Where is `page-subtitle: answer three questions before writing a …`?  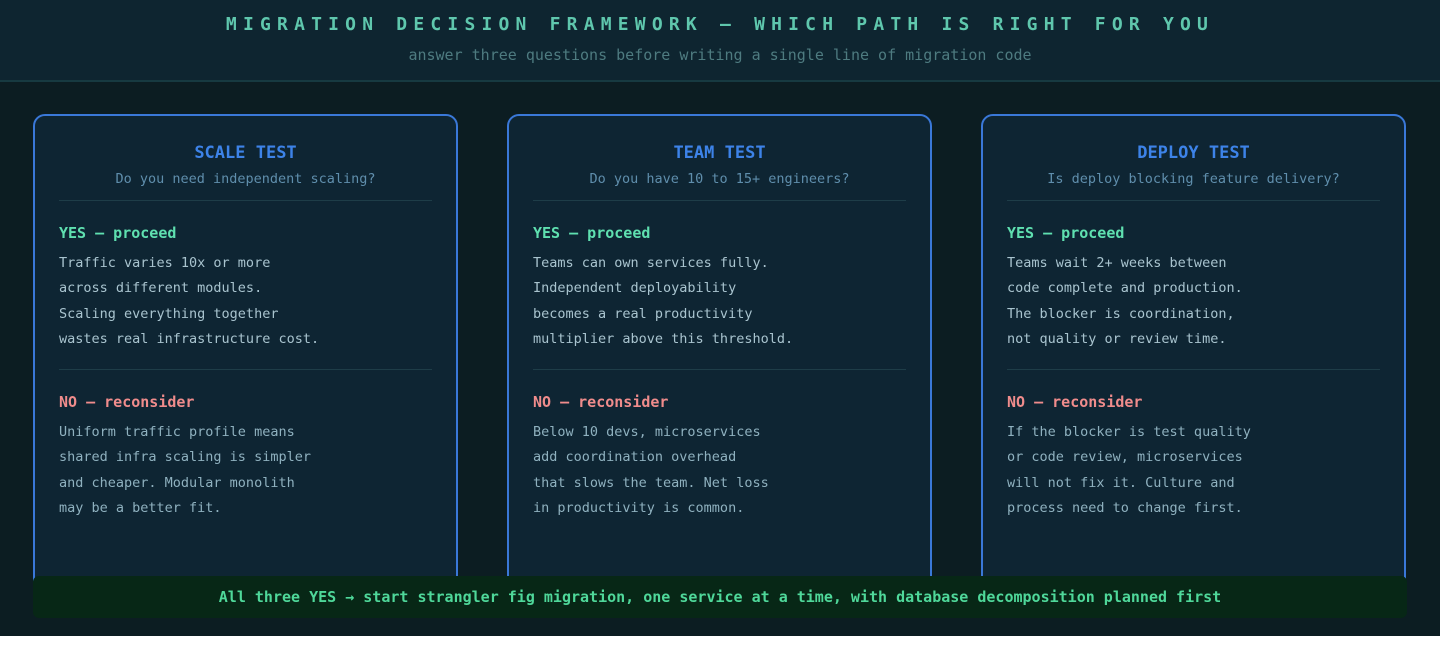
page-subtitle: answer three questions before writing a … is located at coordinates (720, 55).